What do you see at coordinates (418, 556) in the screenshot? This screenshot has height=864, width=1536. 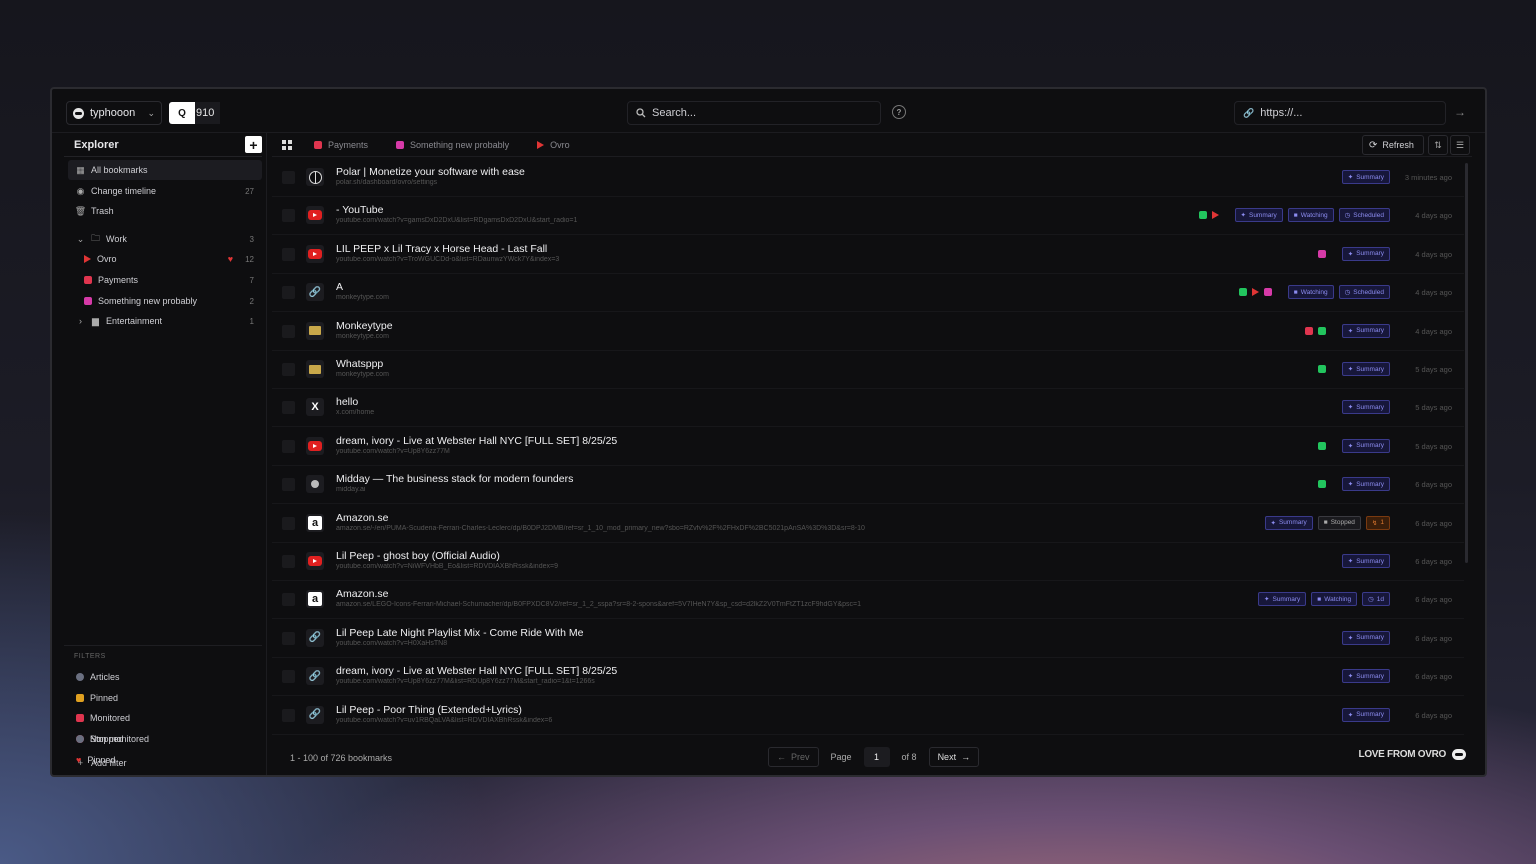 I see `bookmark-title: Lil Peep - ghost boy (Official Audio)` at bounding box center [418, 556].